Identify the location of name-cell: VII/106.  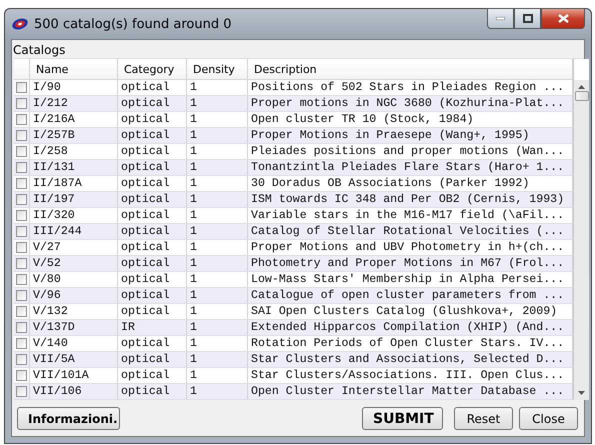
(74, 391).